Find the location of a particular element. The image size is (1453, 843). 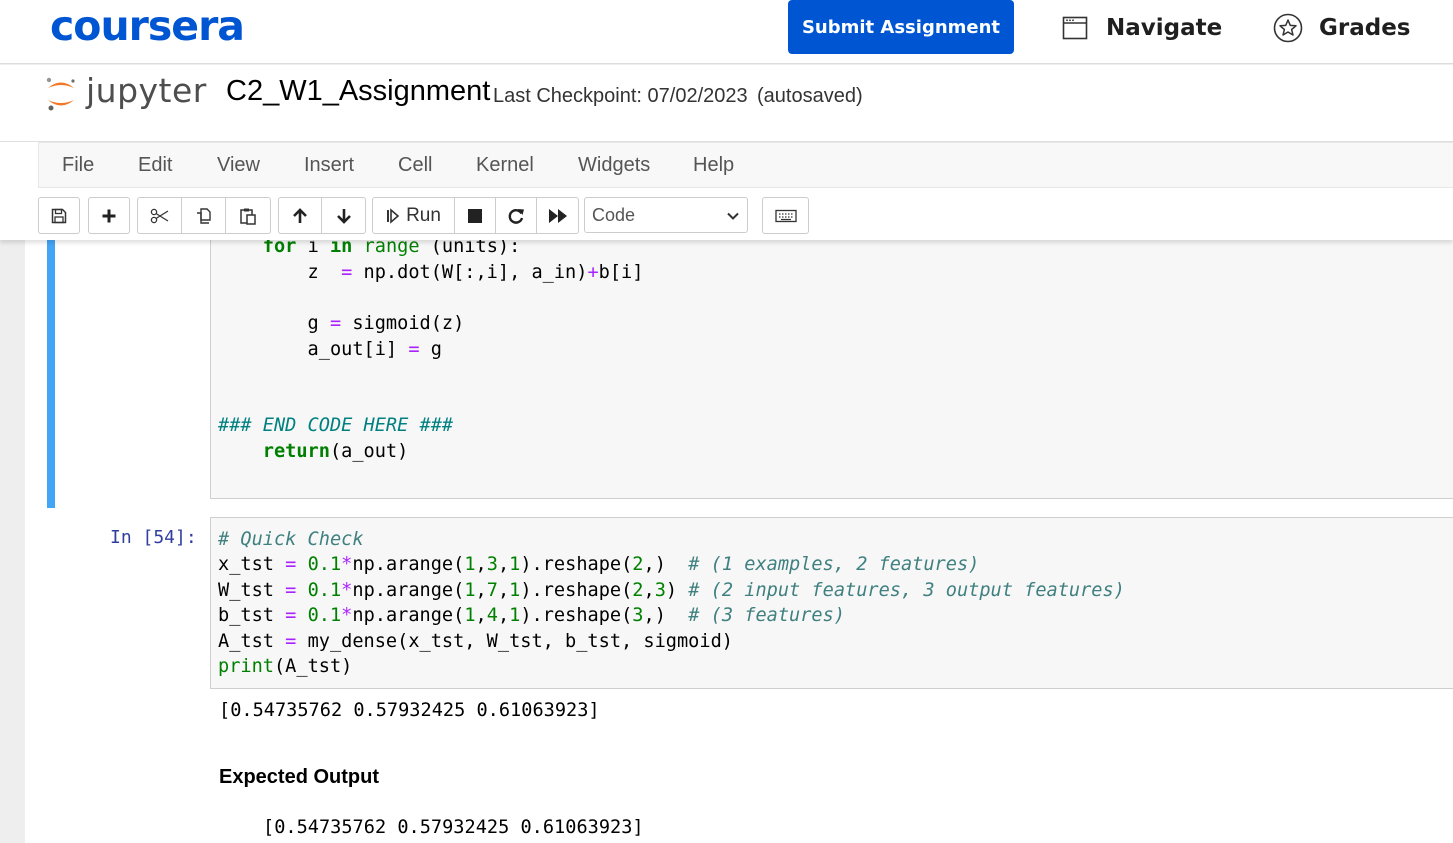

code-line: a_out[i] = g is located at coordinates (330, 349).